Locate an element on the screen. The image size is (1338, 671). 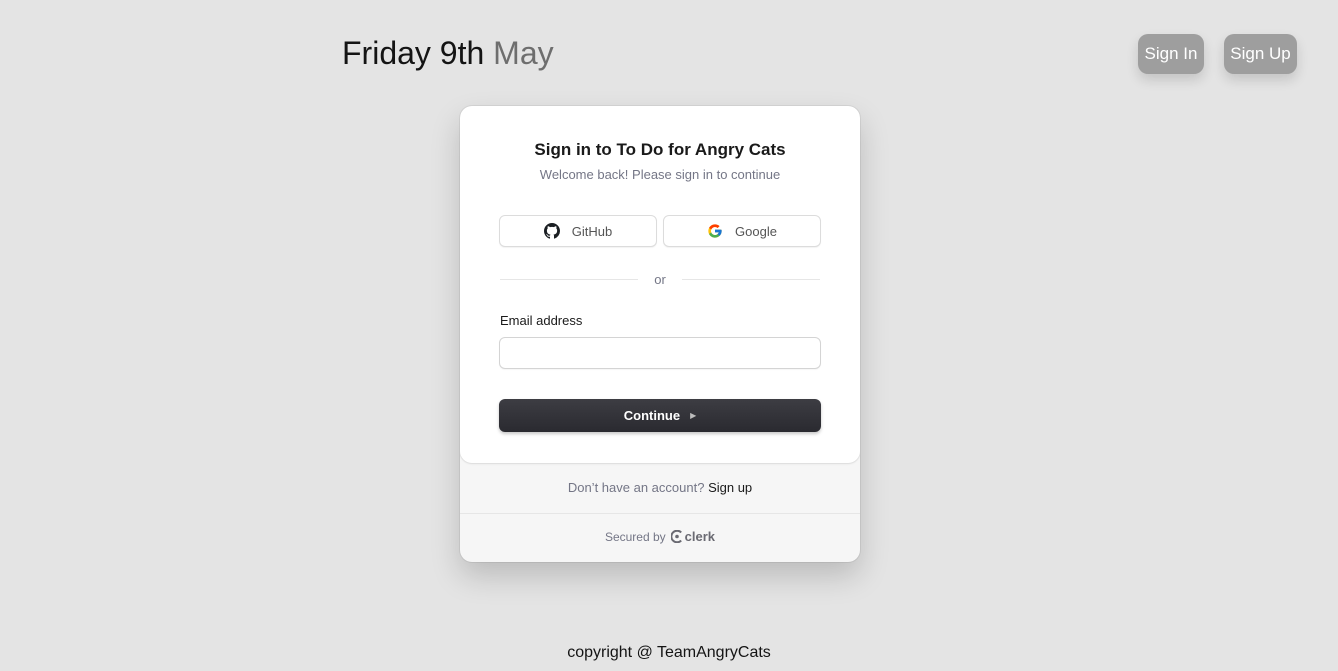
date-month: May is located at coordinates (523, 53).